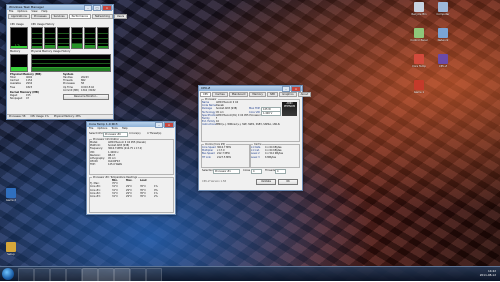 The image size is (500, 282). I want to click on cores-value: 4, so click(256, 171).